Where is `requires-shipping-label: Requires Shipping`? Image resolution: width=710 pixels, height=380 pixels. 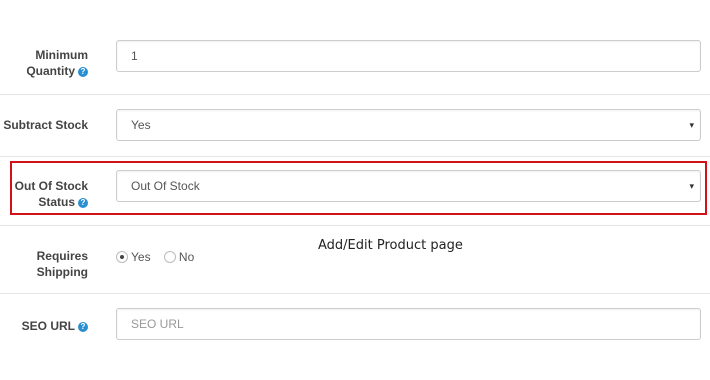
requires-shipping-label: Requires Shipping is located at coordinates (62, 264).